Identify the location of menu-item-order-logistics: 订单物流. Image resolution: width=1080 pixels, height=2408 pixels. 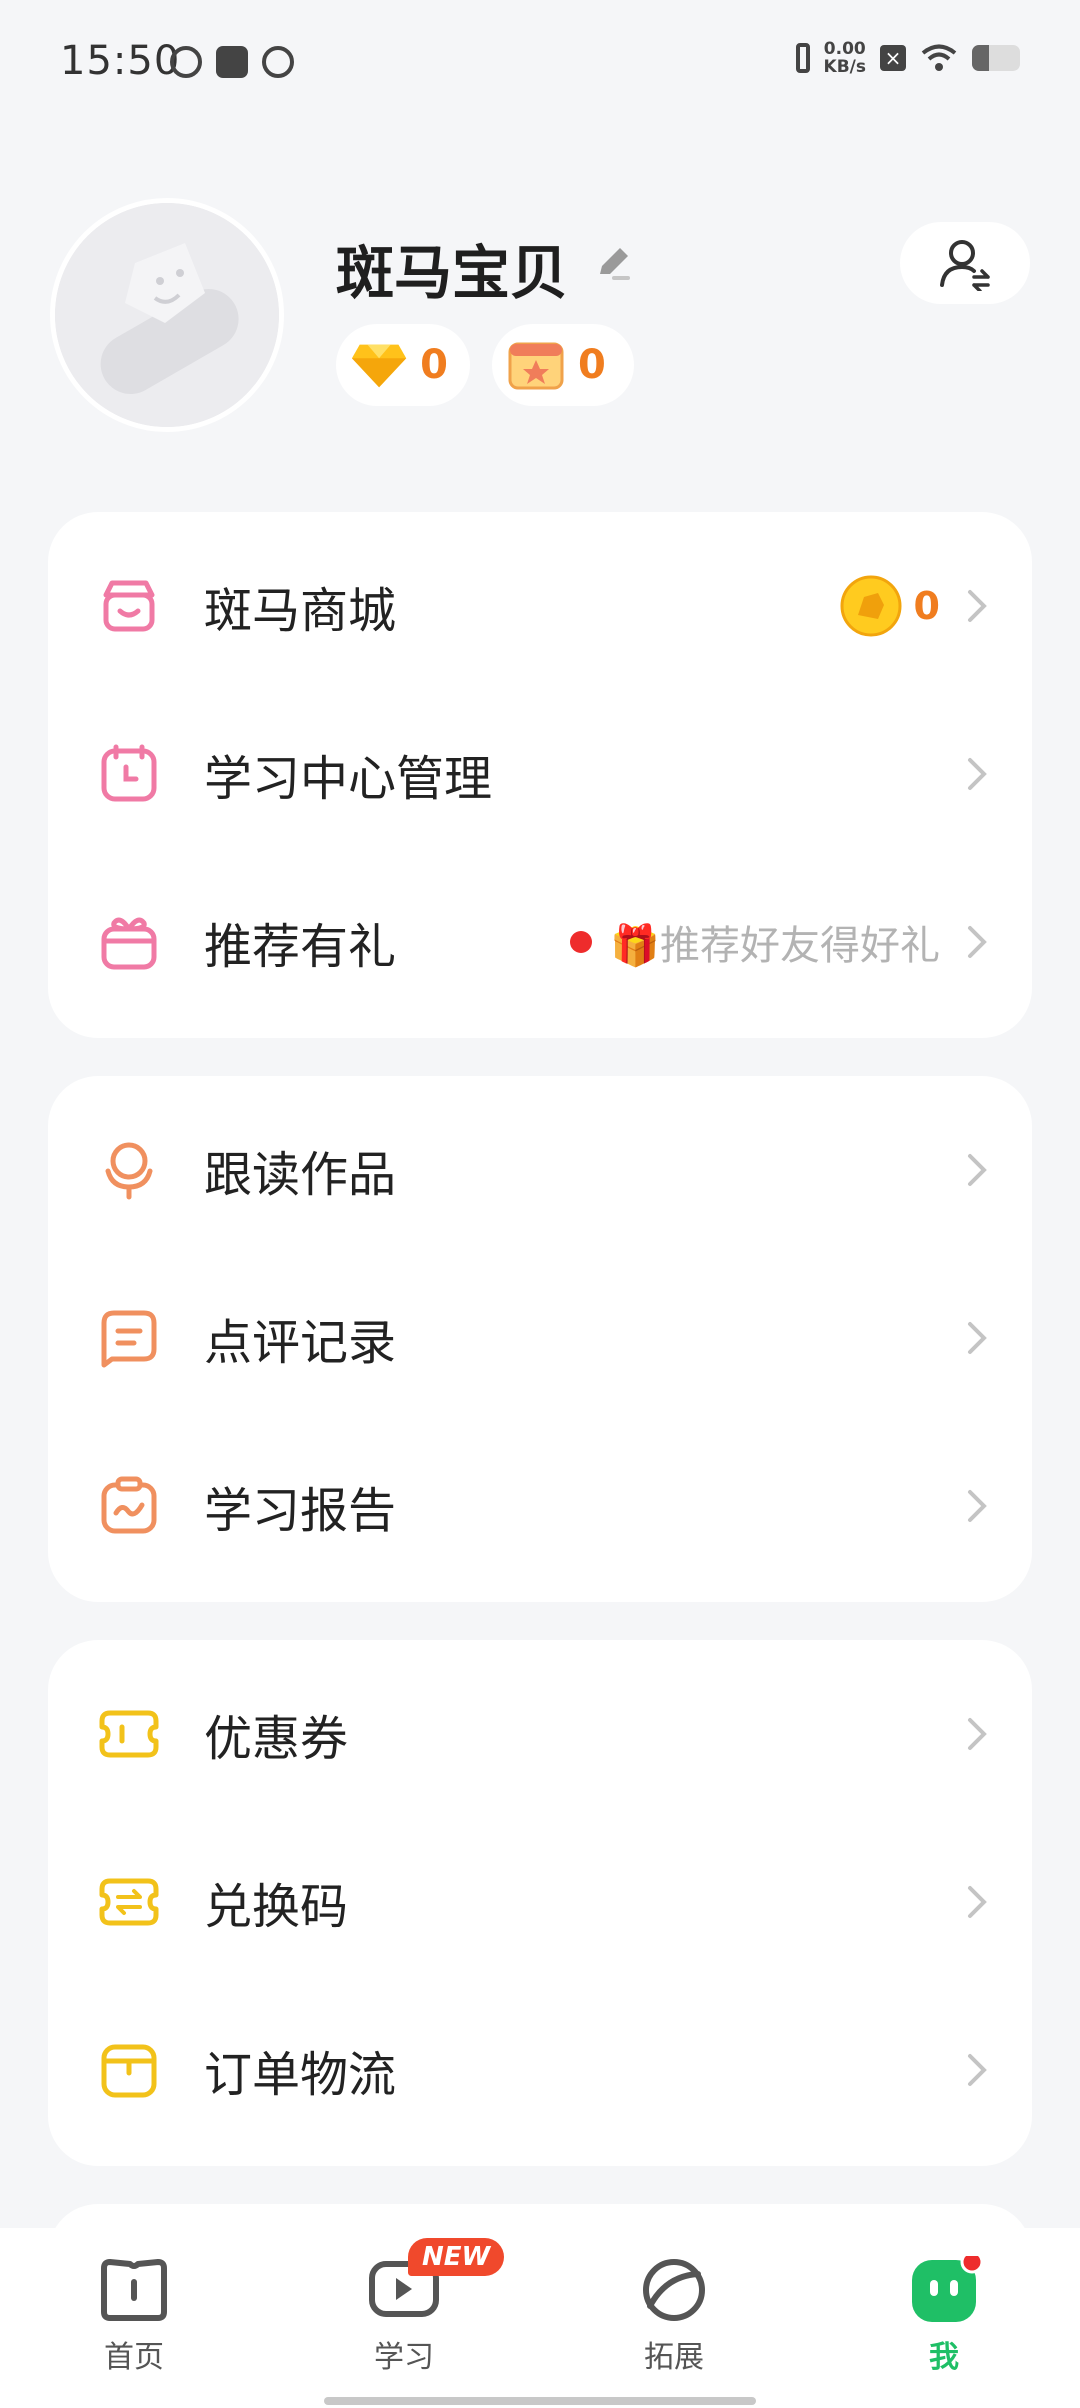
(540, 2070).